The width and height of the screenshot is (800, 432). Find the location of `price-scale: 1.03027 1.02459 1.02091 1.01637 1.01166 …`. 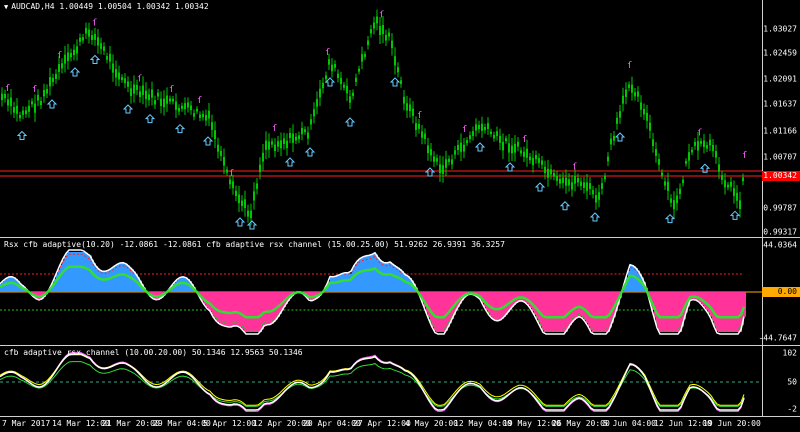

price-scale: 1.03027 1.02459 1.02091 1.01637 1.01166 … is located at coordinates (781, 119).